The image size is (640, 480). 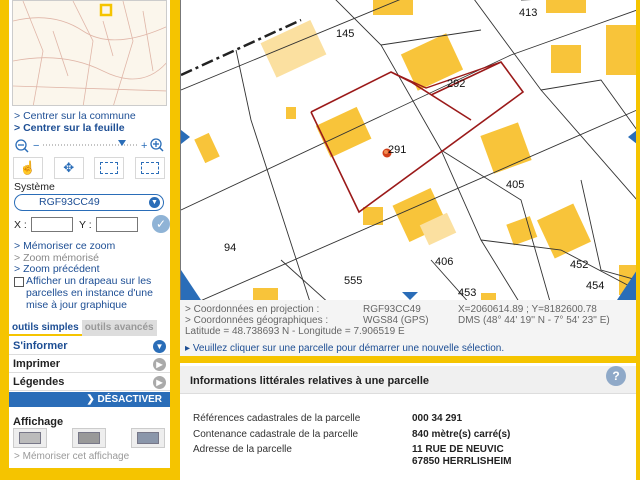 What do you see at coordinates (85, 225) in the screenshot?
I see `y-label: Y :` at bounding box center [85, 225].